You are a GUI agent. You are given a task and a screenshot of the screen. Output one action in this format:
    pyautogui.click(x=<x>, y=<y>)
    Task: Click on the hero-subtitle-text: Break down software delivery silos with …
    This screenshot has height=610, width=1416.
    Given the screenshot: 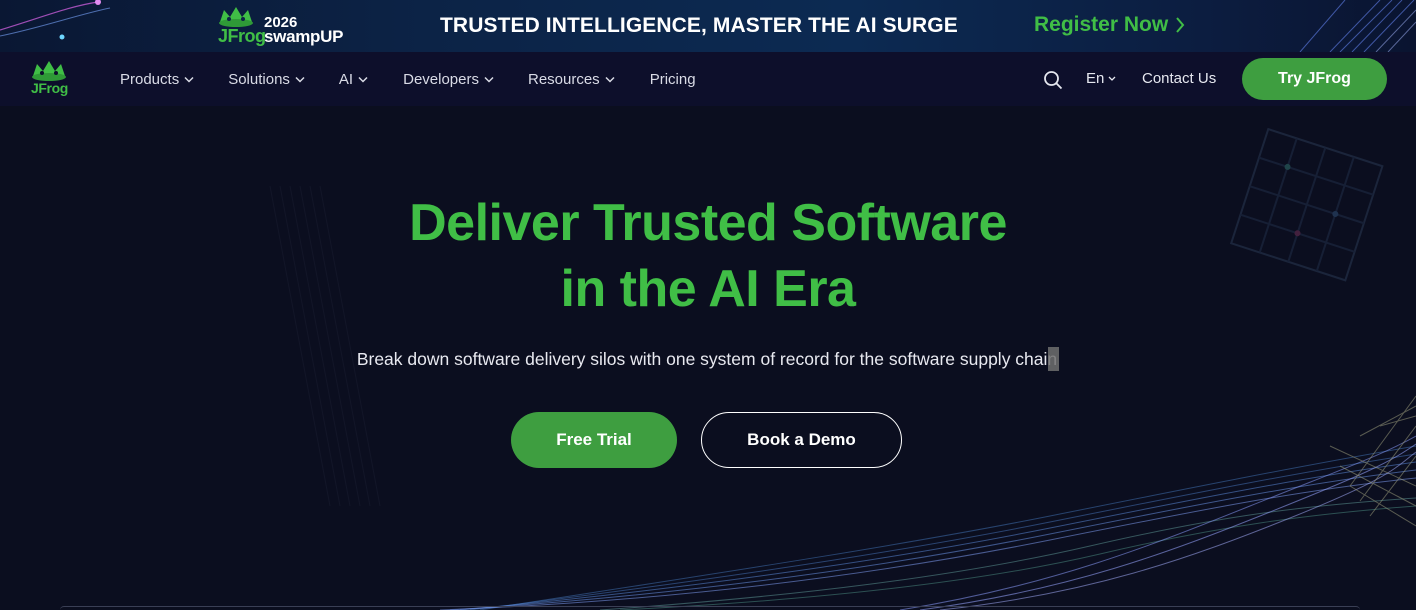 What is the action you would take?
    pyautogui.click(x=707, y=359)
    